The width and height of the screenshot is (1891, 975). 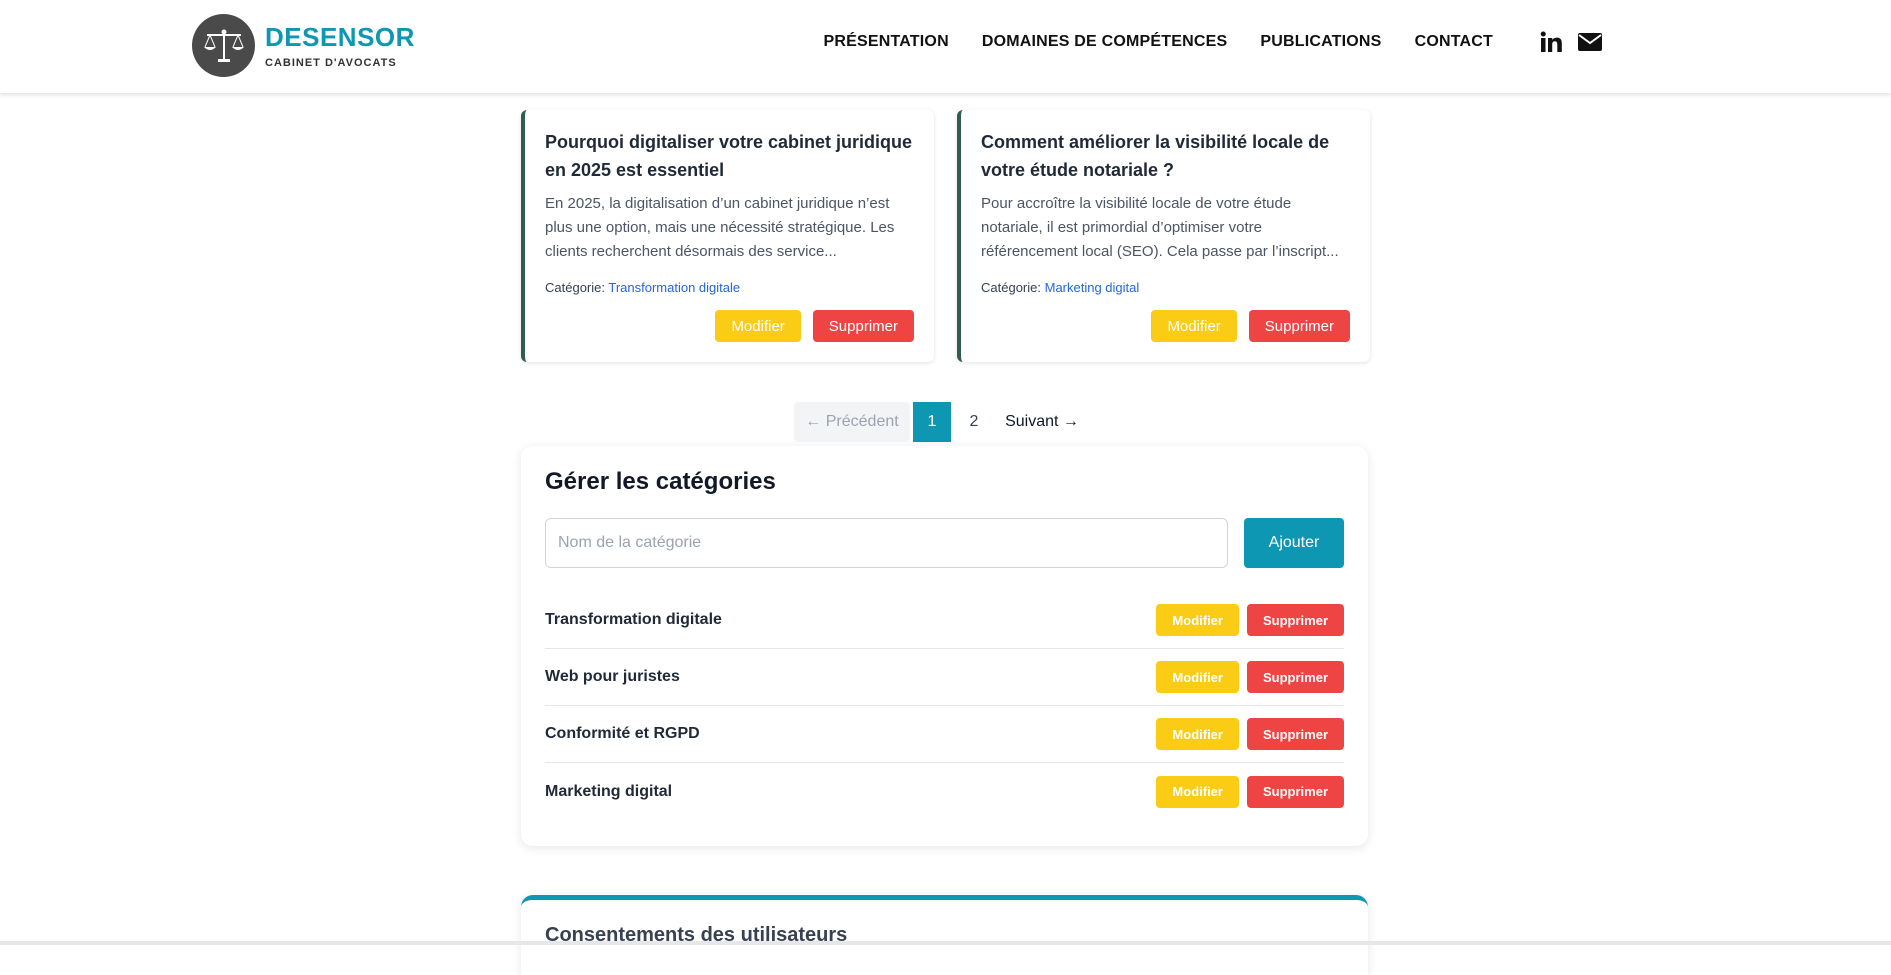 I want to click on article-category: Catégorie: Transformation digitale, so click(x=729, y=287).